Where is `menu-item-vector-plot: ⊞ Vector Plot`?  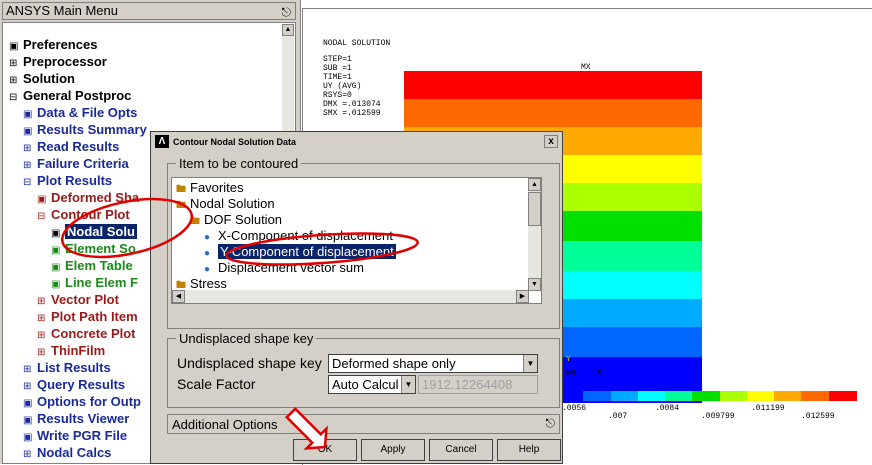
menu-item-vector-plot: ⊞ Vector Plot is located at coordinates (78, 299).